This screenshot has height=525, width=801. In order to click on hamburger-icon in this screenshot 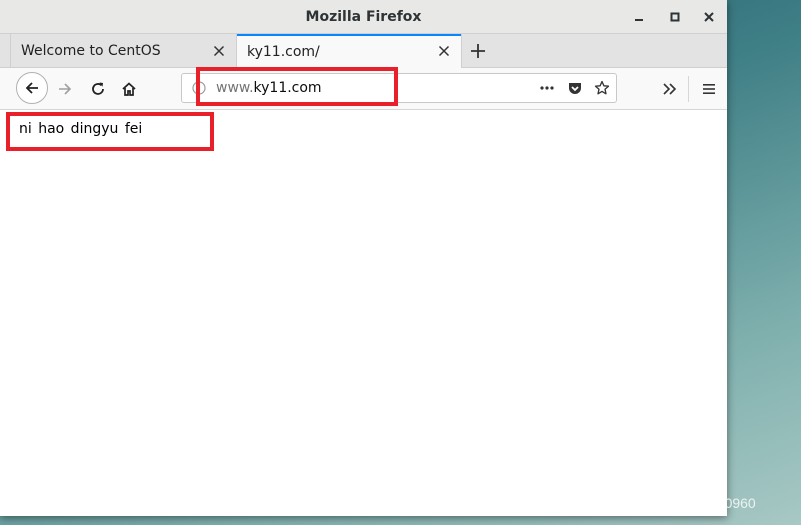, I will do `click(709, 89)`.